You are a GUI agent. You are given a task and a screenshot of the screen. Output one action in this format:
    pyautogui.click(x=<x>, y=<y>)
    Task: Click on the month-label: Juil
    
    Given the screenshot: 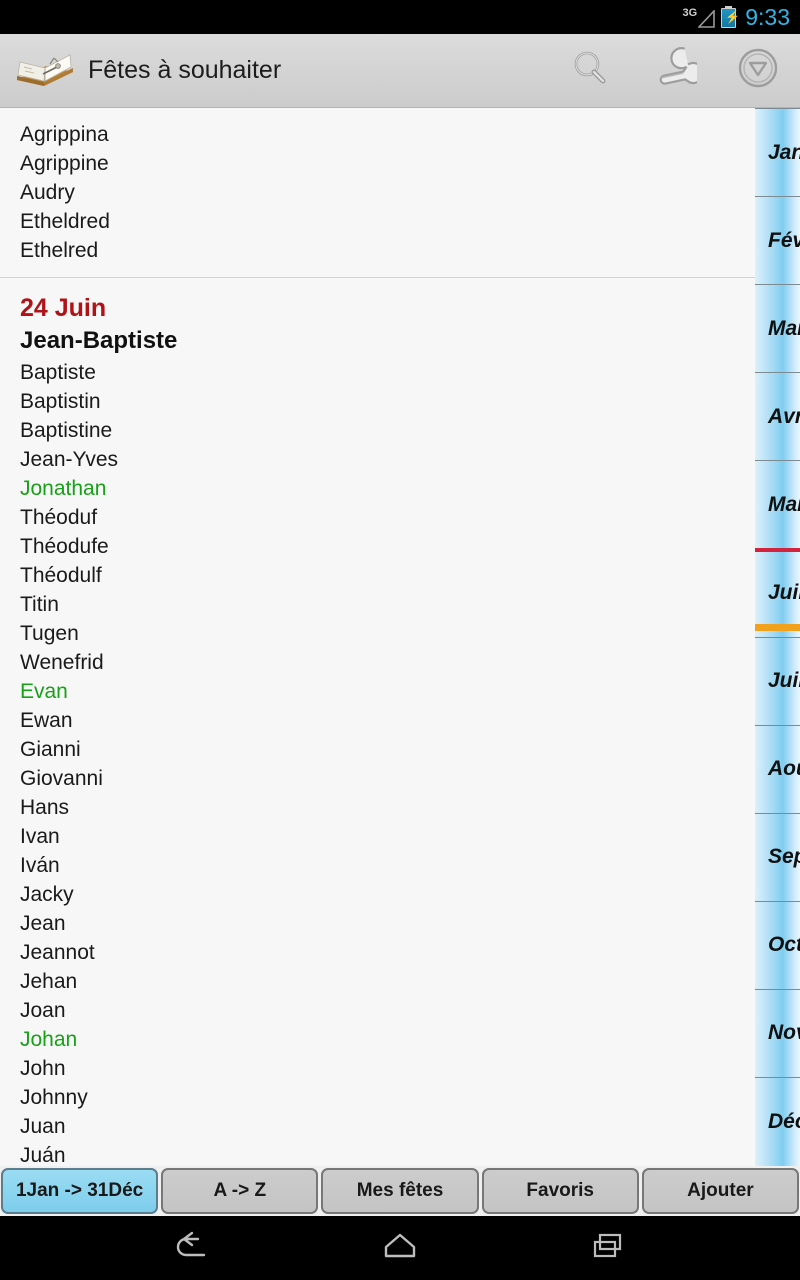 What is the action you would take?
    pyautogui.click(x=784, y=681)
    